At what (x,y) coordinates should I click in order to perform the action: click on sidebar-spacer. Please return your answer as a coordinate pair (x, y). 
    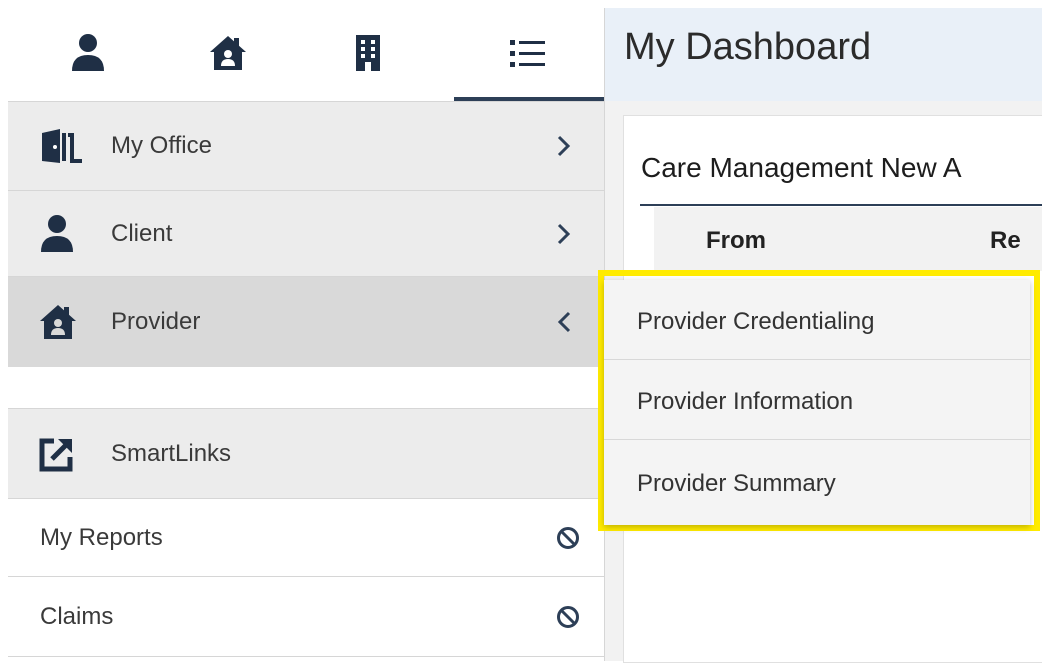
    Looking at the image, I should click on (306, 388).